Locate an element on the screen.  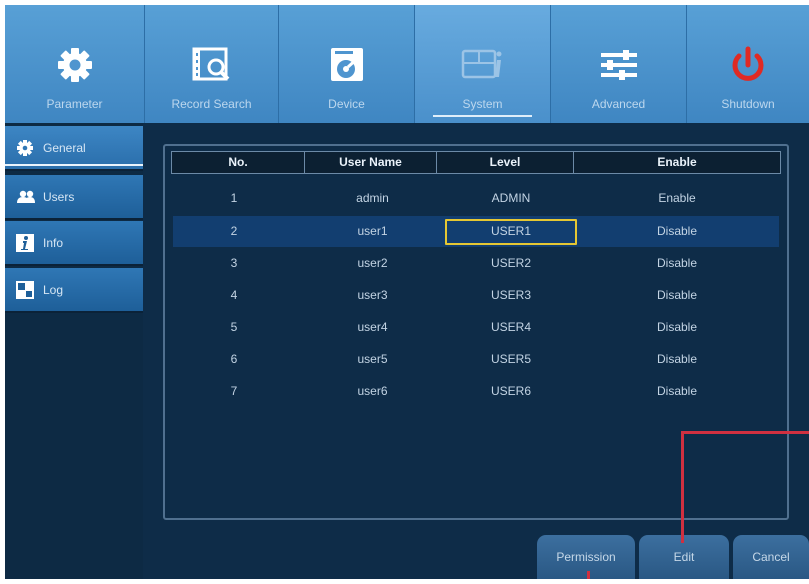
table-header: No. User Name Level Enable is located at coordinates (476, 162).